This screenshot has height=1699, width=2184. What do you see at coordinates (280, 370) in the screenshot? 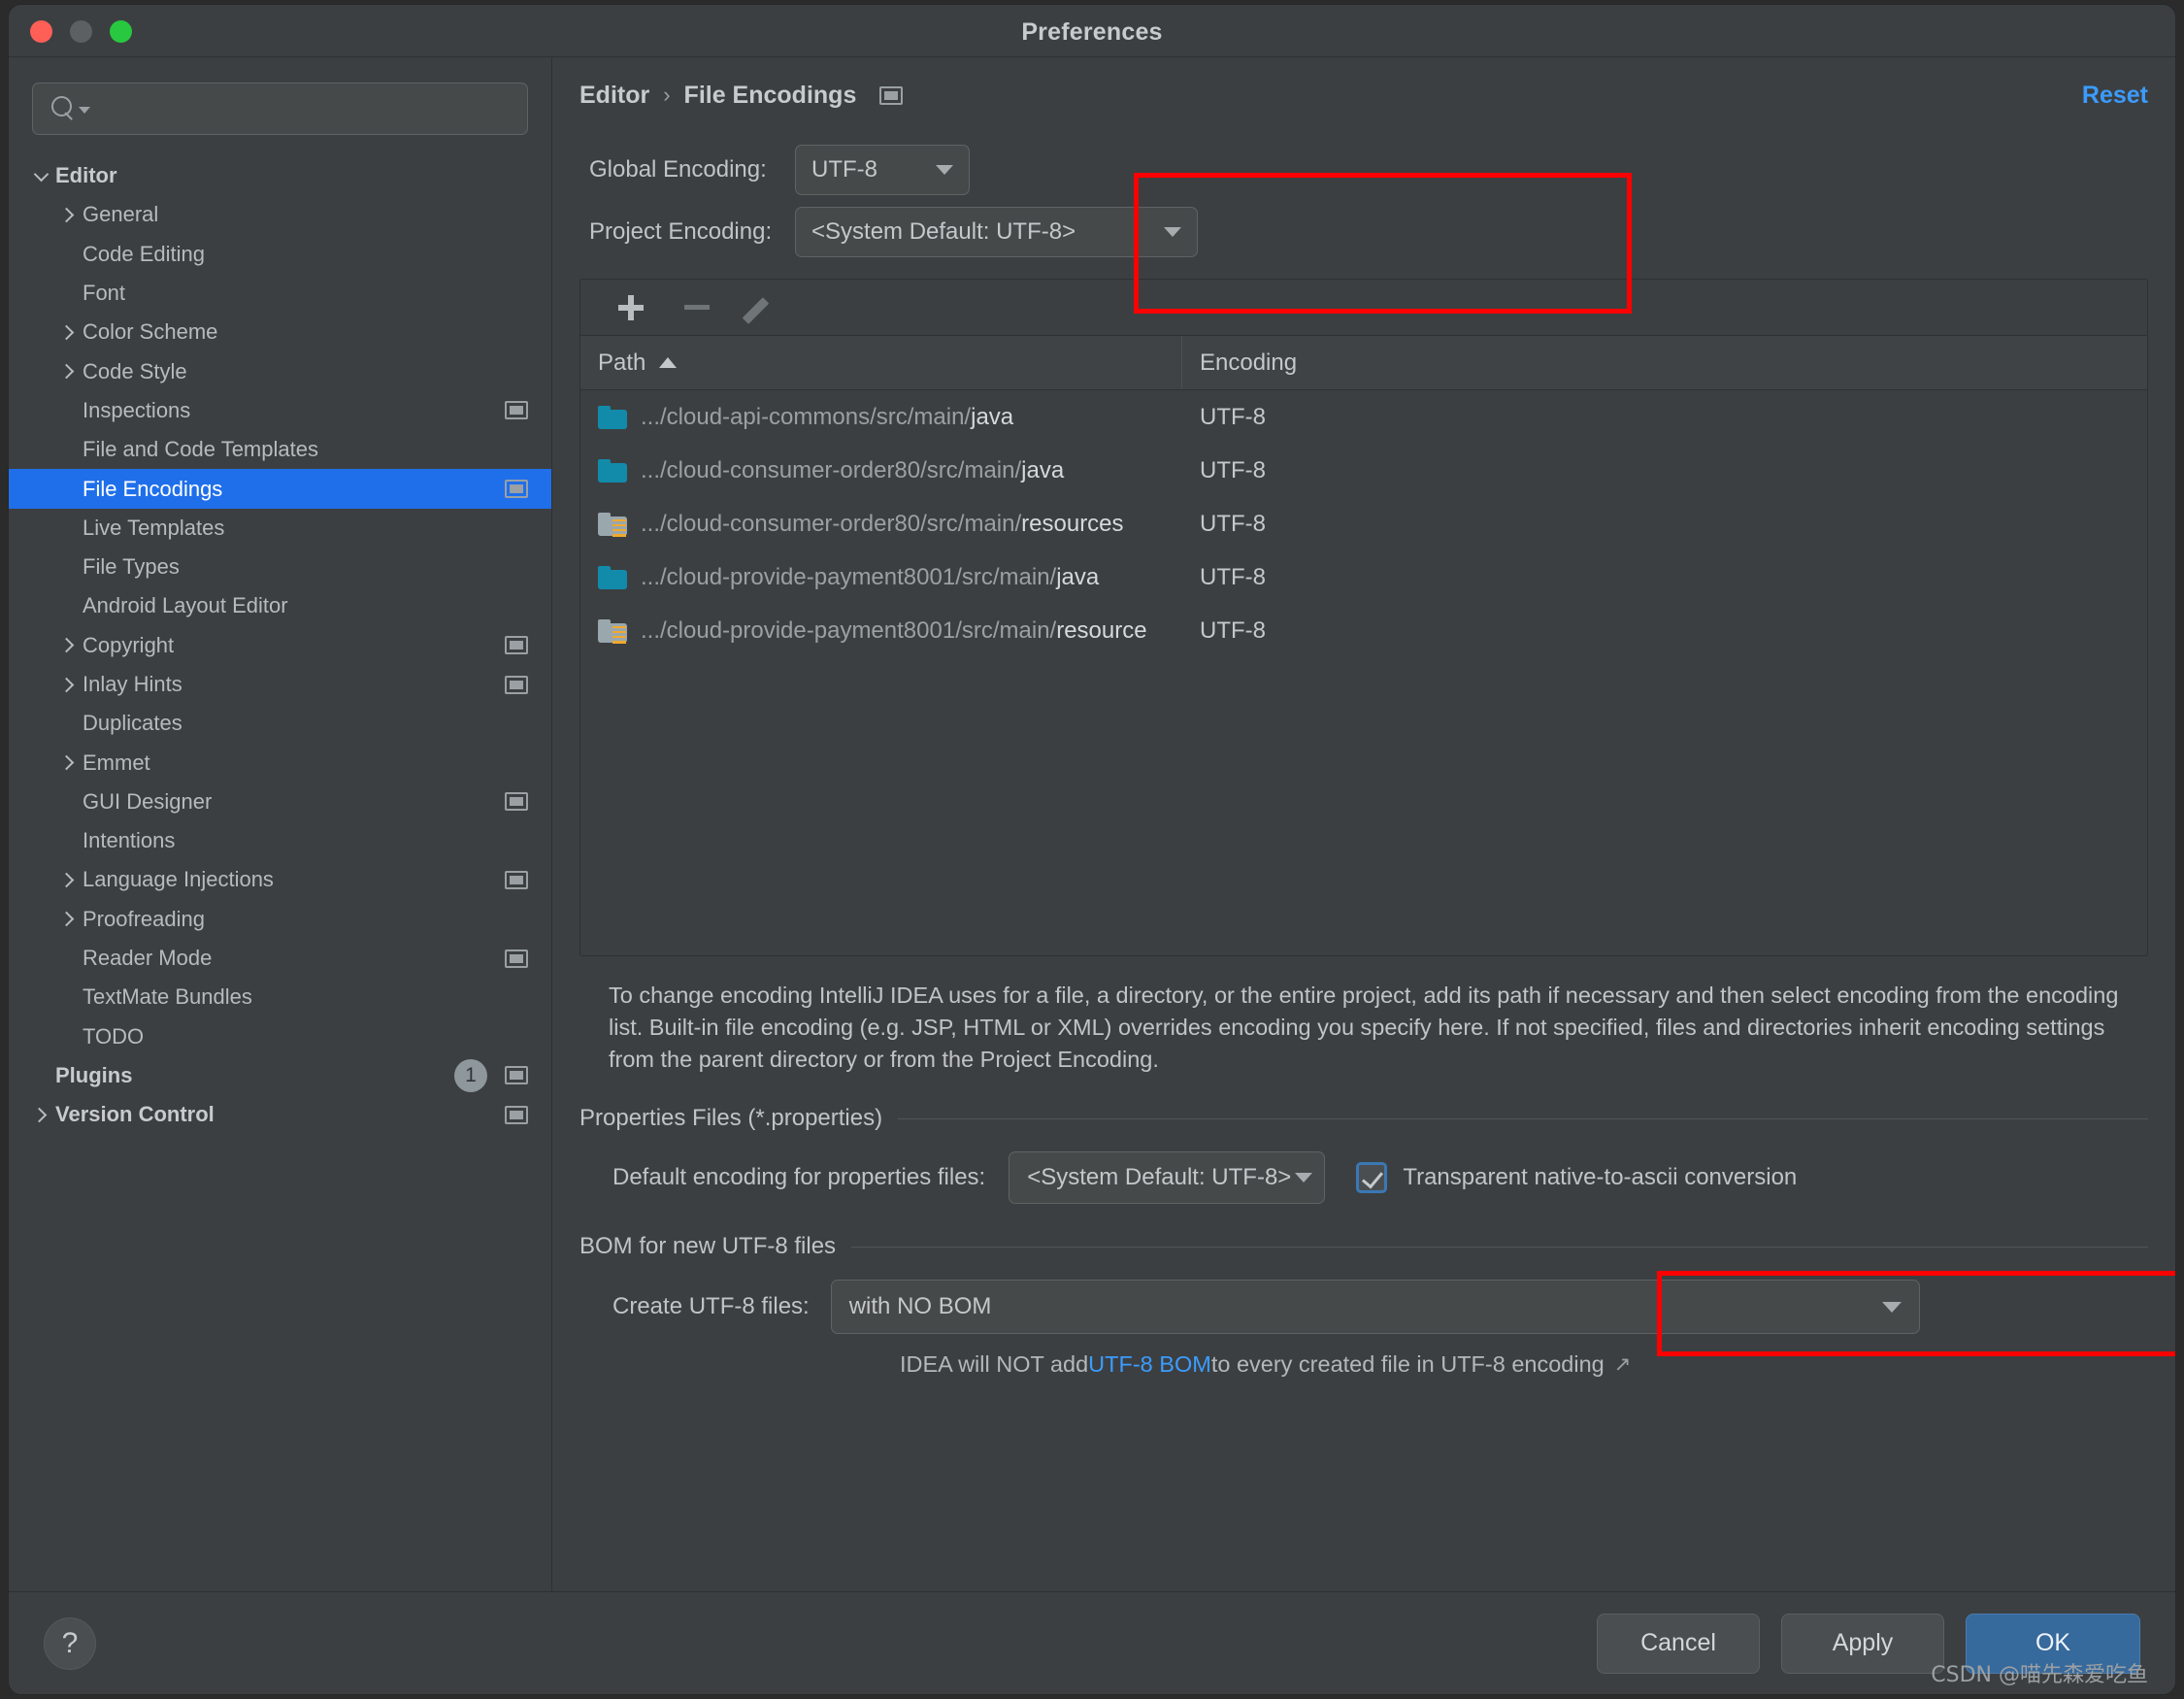
I see `sidebar-item-code-style: Code Style` at bounding box center [280, 370].